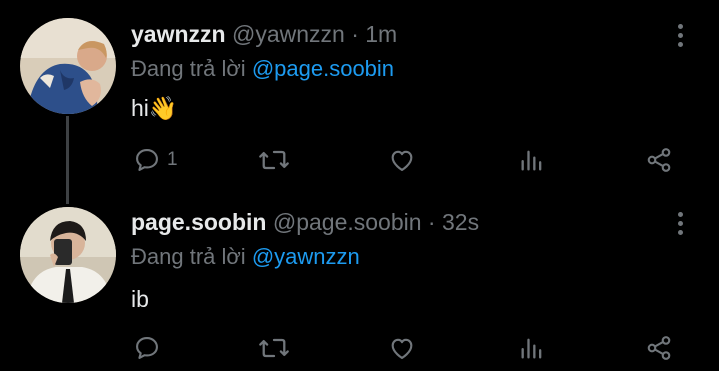 Image resolution: width=719 pixels, height=371 pixels. What do you see at coordinates (188, 256) in the screenshot?
I see `reply-prefix: Đang trả lời` at bounding box center [188, 256].